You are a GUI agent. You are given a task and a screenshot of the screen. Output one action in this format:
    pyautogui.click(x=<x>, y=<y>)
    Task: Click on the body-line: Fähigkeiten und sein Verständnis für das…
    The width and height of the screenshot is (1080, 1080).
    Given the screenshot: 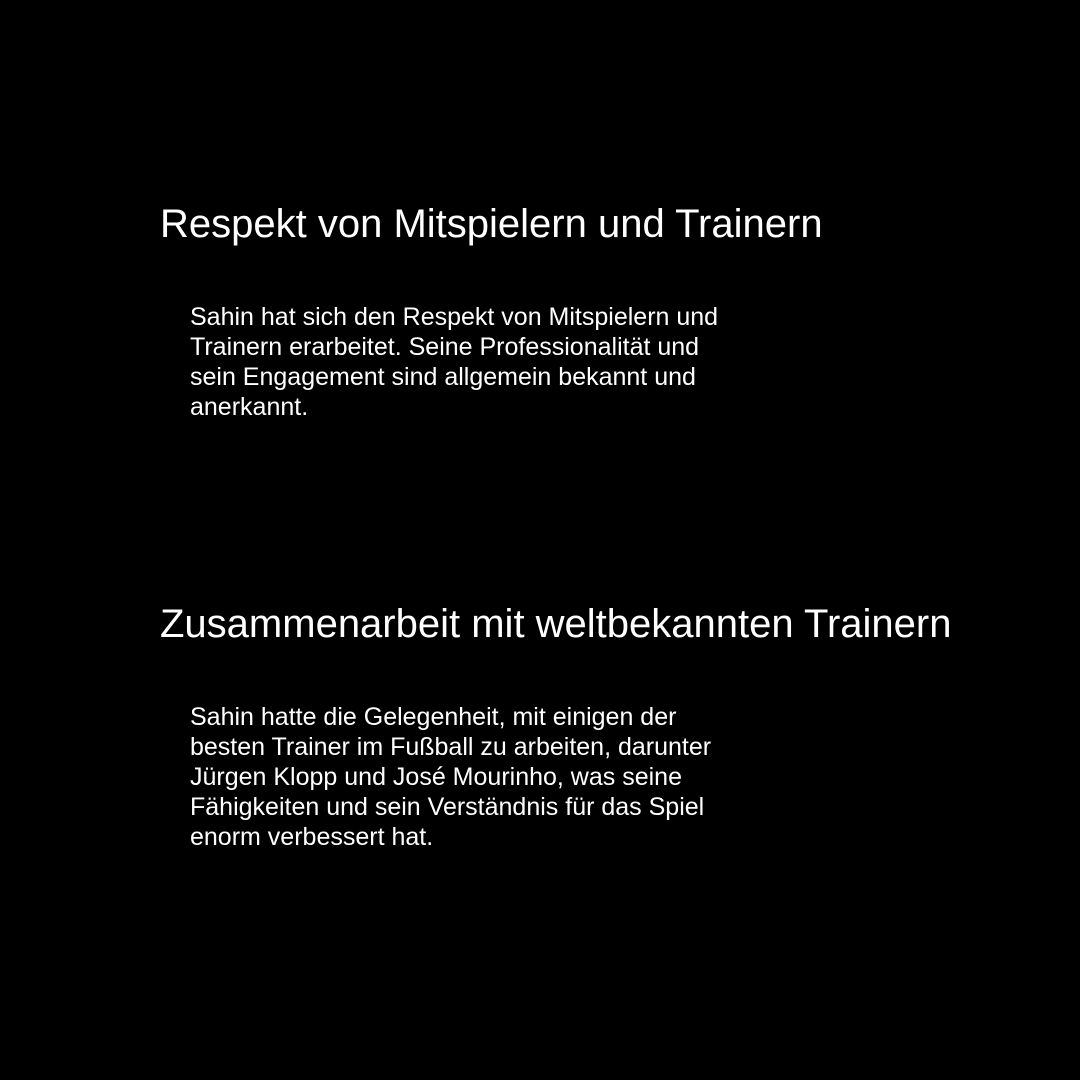 What is the action you would take?
    pyautogui.click(x=447, y=807)
    